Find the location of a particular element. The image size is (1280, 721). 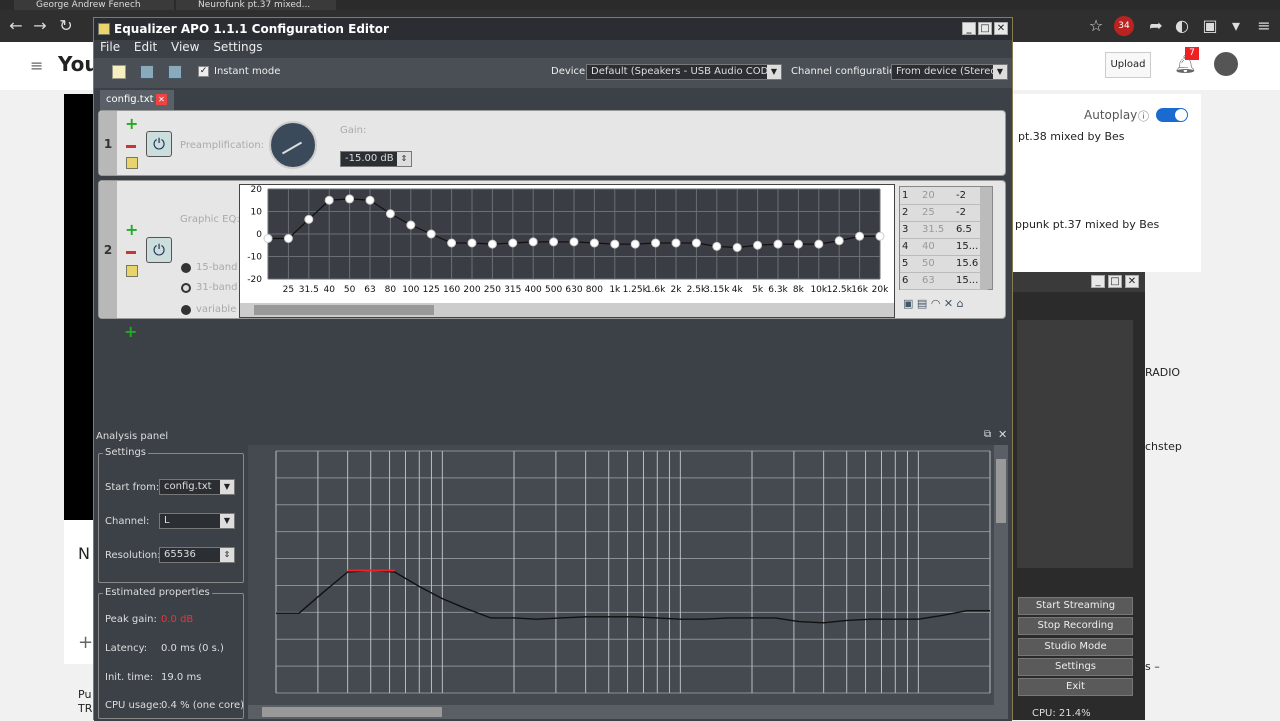

plus-icon: + is located at coordinates (85, 642).